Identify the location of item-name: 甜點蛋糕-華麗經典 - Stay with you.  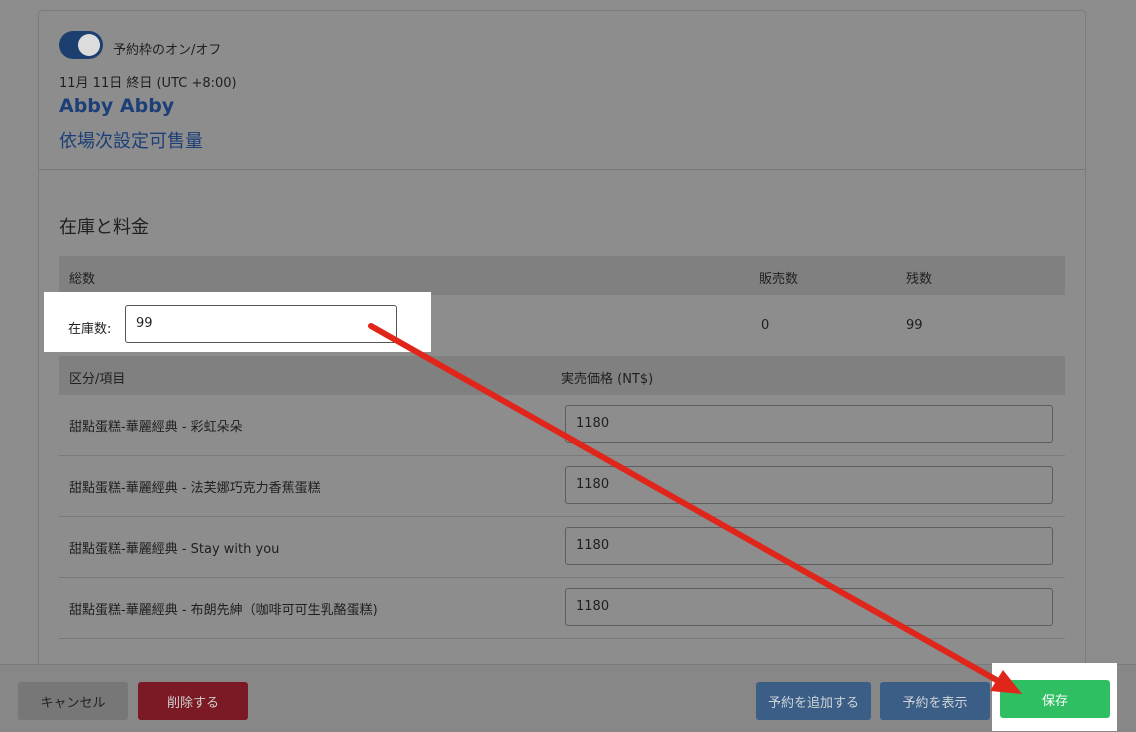
(174, 549).